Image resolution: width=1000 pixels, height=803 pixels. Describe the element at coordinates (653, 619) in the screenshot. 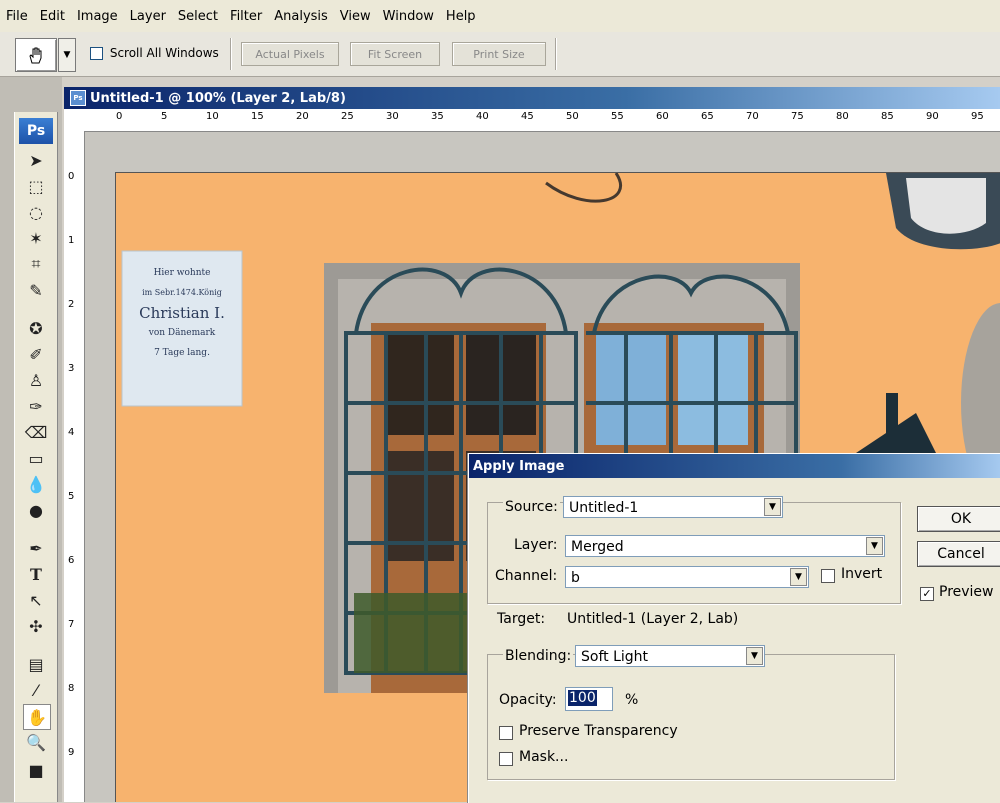

I see `target-value: Untitled-1 (Layer 2, Lab)` at that location.